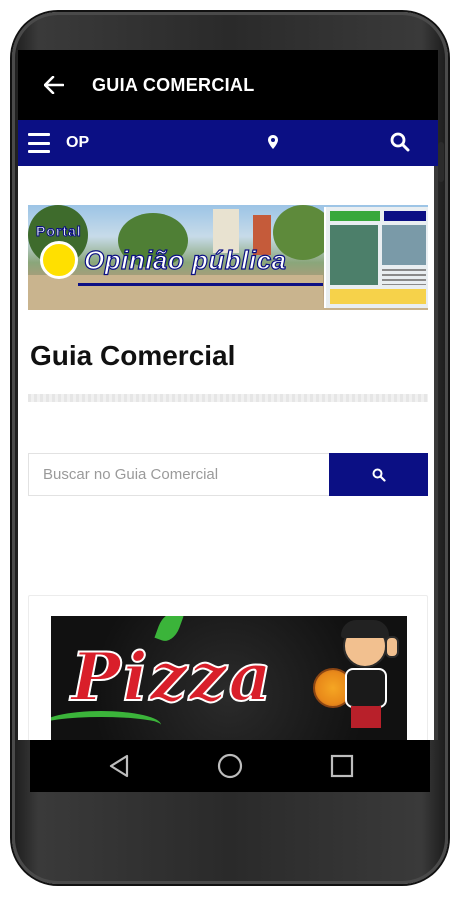  Describe the element at coordinates (376, 257) in the screenshot. I see `newspaper-thumbnail` at that location.